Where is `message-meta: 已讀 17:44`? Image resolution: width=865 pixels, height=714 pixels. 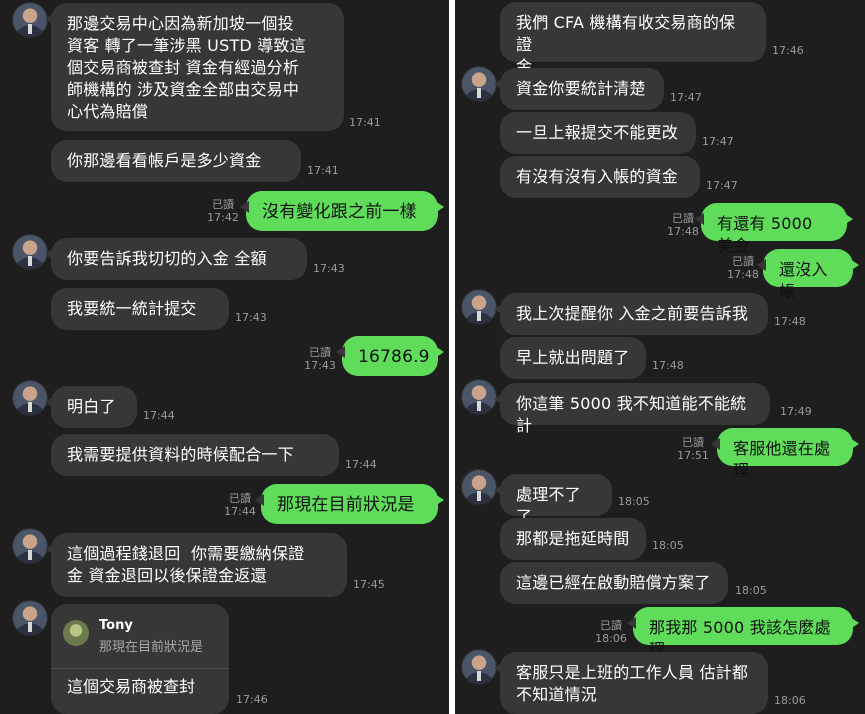 message-meta: 已讀 17:44 is located at coordinates (240, 505).